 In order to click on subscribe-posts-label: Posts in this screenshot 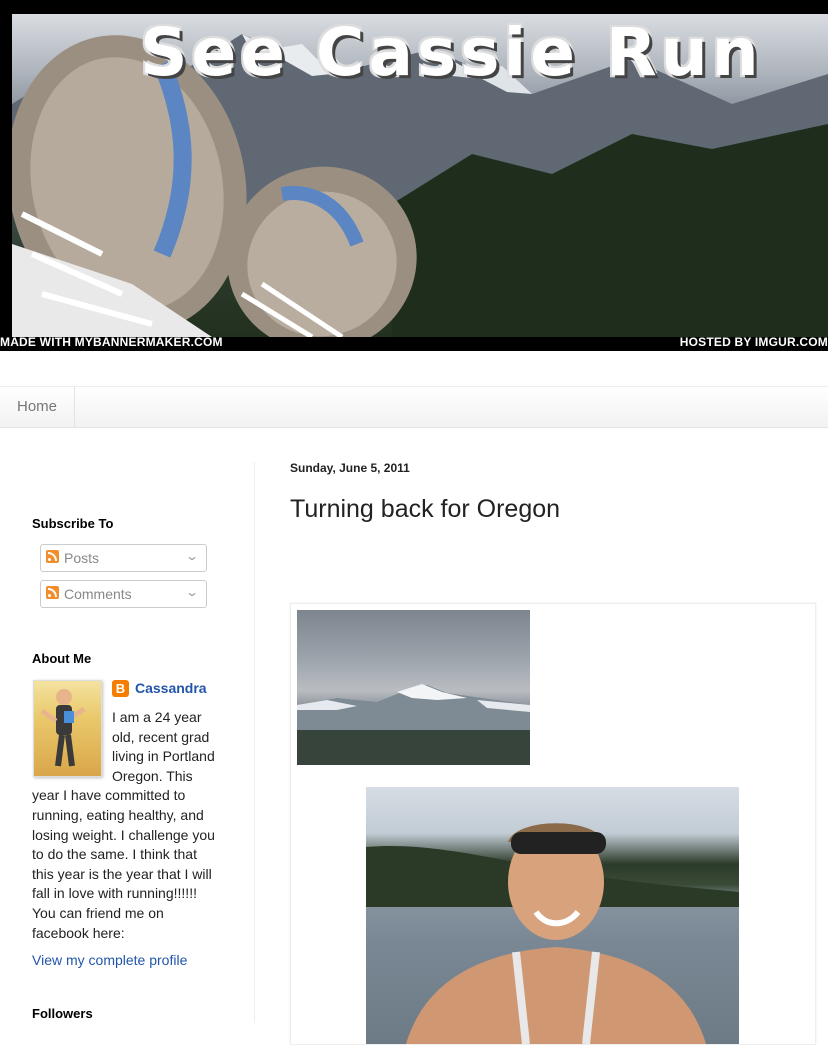, I will do `click(82, 558)`.